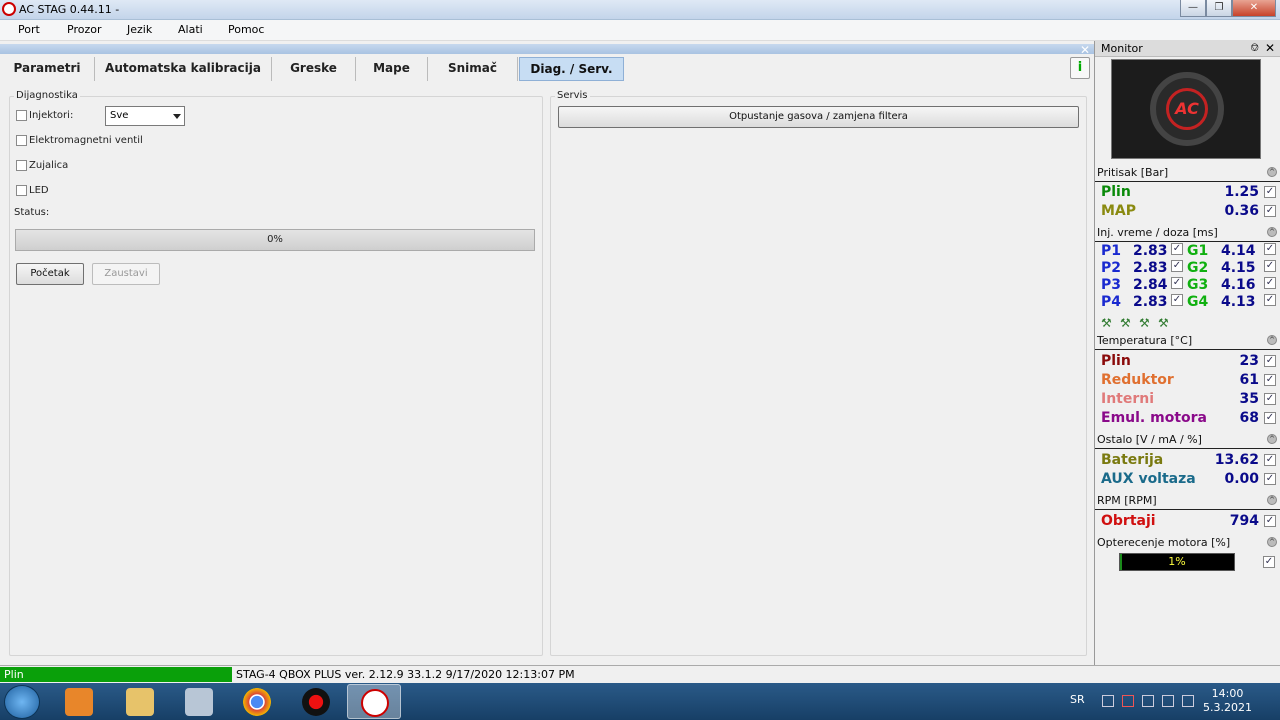 The image size is (1280, 720). What do you see at coordinates (1270, 192) in the screenshot?
I see `pritisak-plin-checkbox: ✓` at bounding box center [1270, 192].